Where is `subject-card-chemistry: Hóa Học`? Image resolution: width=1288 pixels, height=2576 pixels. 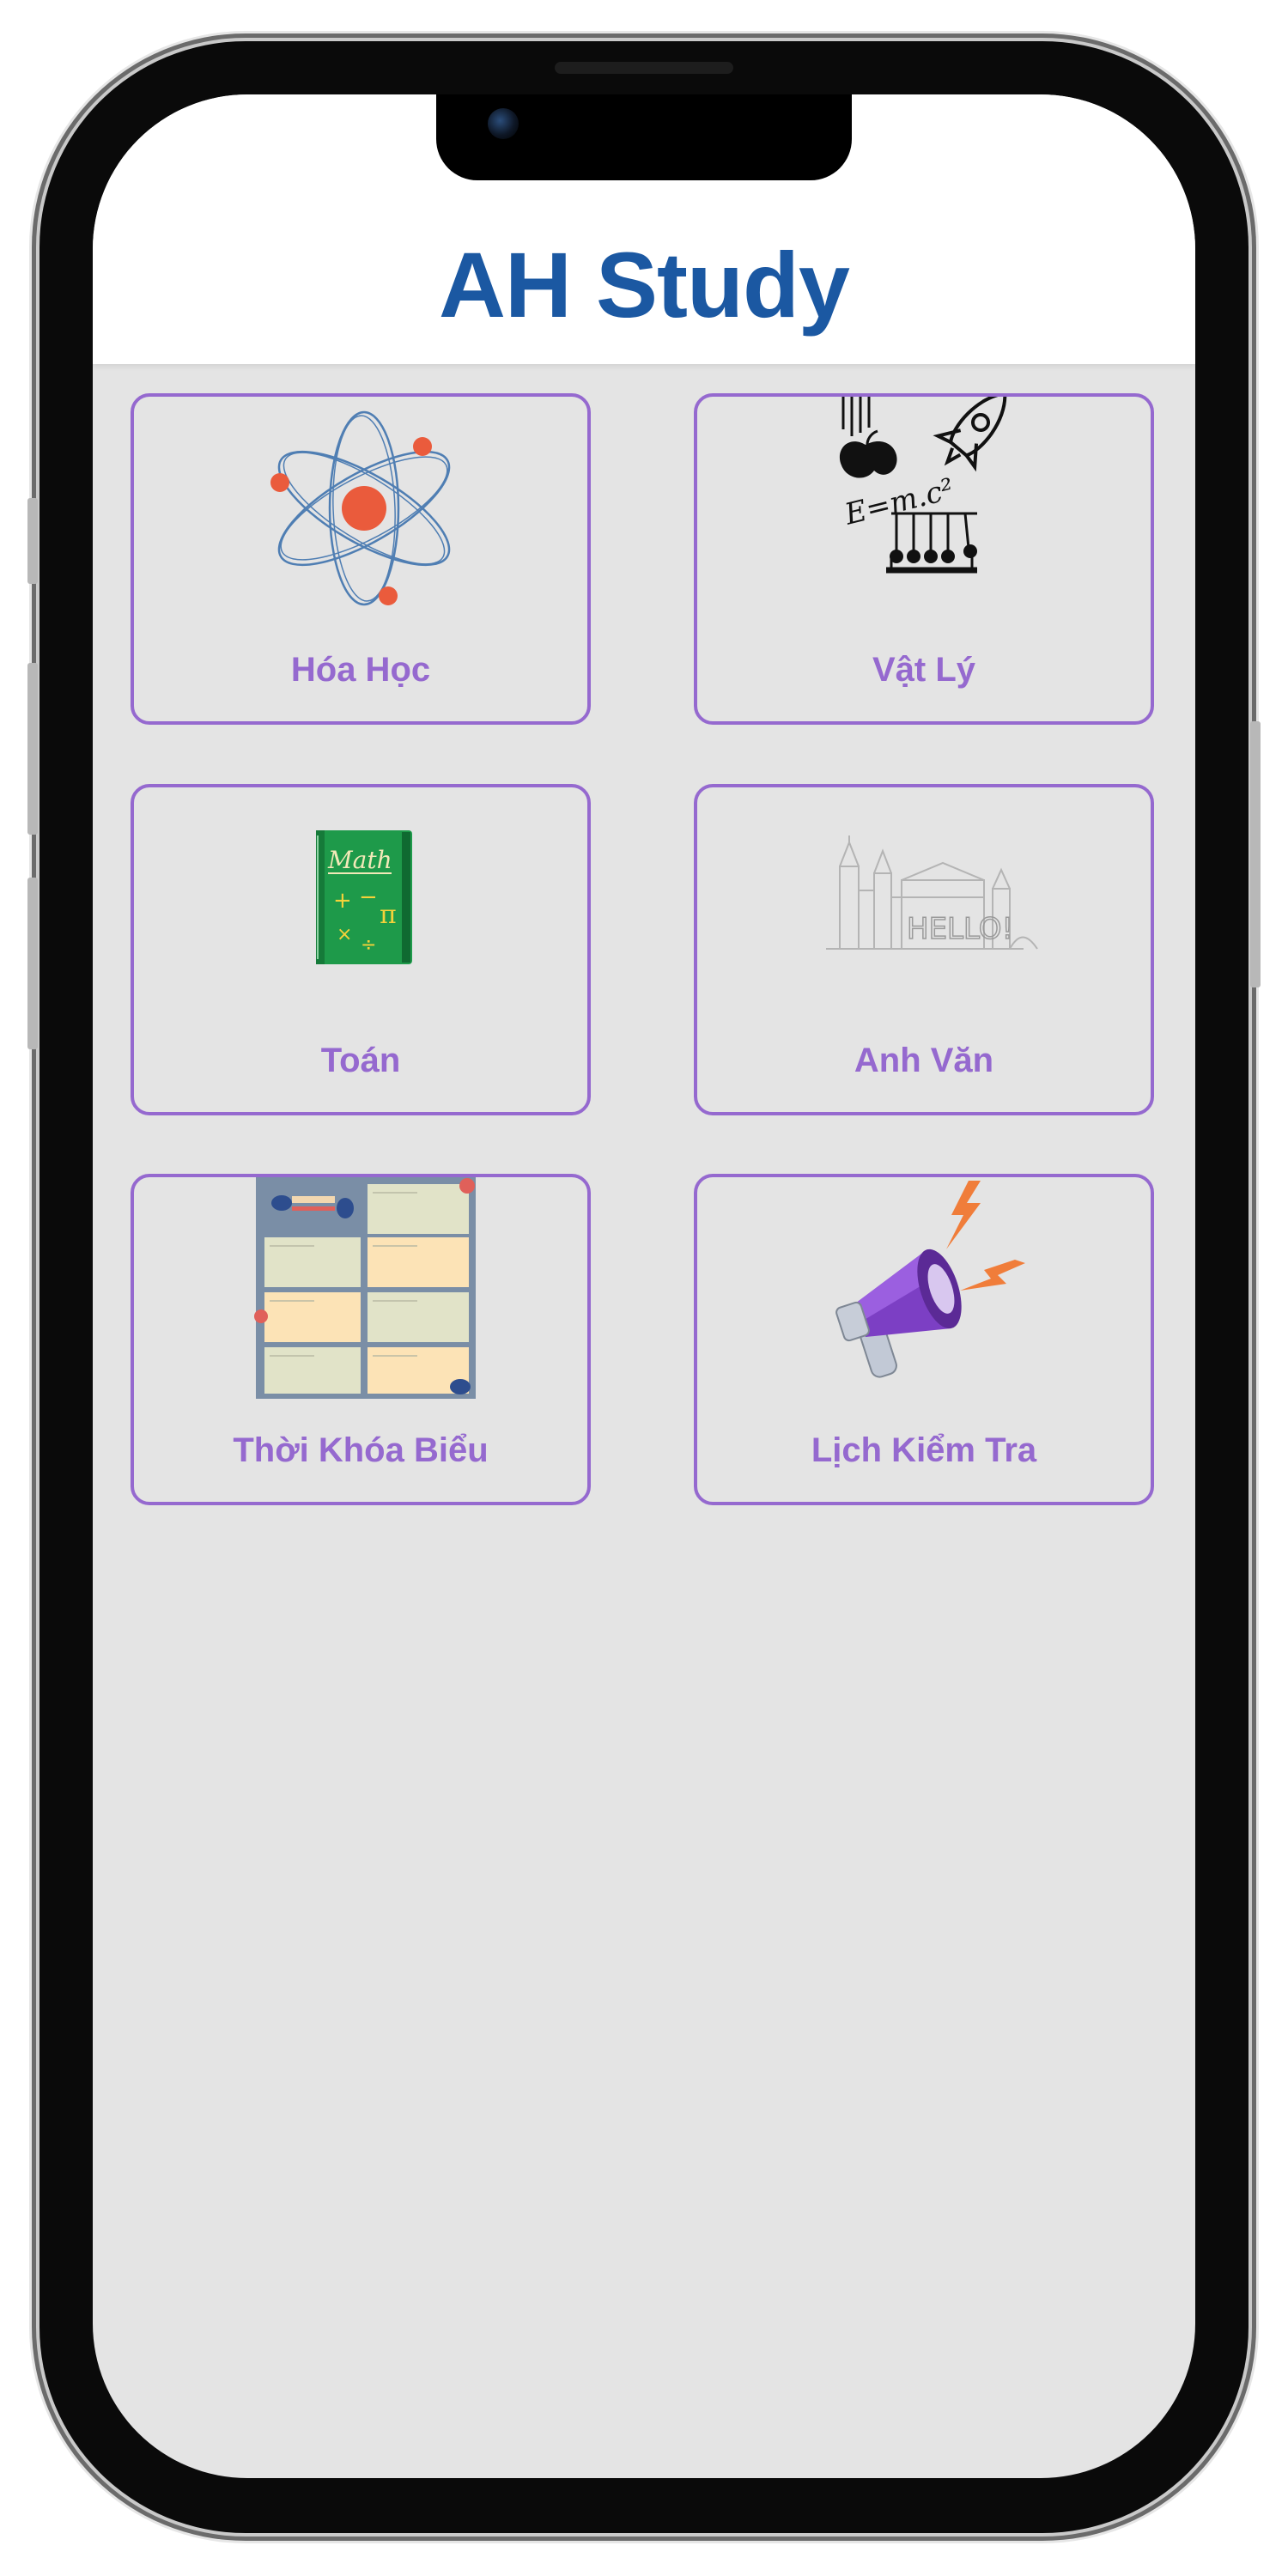
subject-card-chemistry: Hóa Học is located at coordinates (361, 559).